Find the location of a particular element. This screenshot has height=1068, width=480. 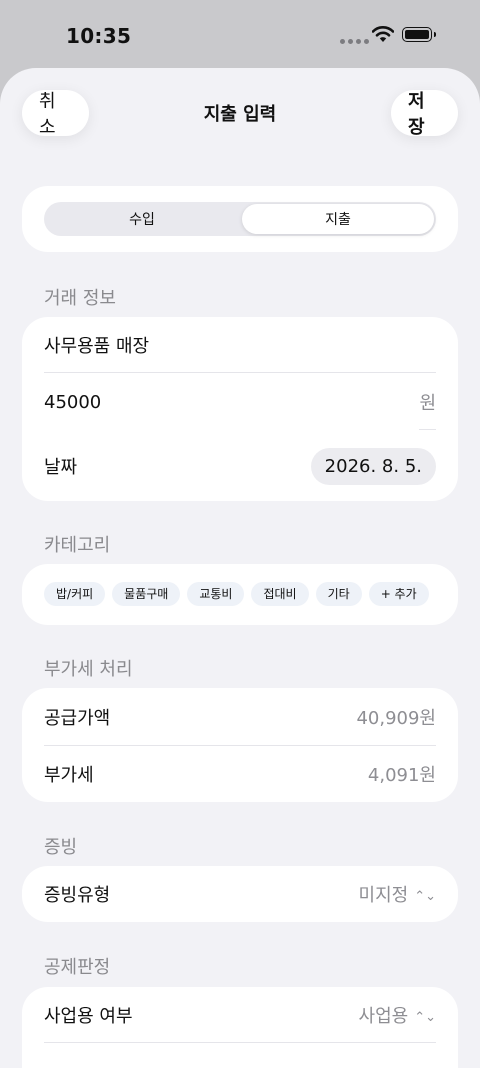

status-bar: 10:35 is located at coordinates (240, 35).